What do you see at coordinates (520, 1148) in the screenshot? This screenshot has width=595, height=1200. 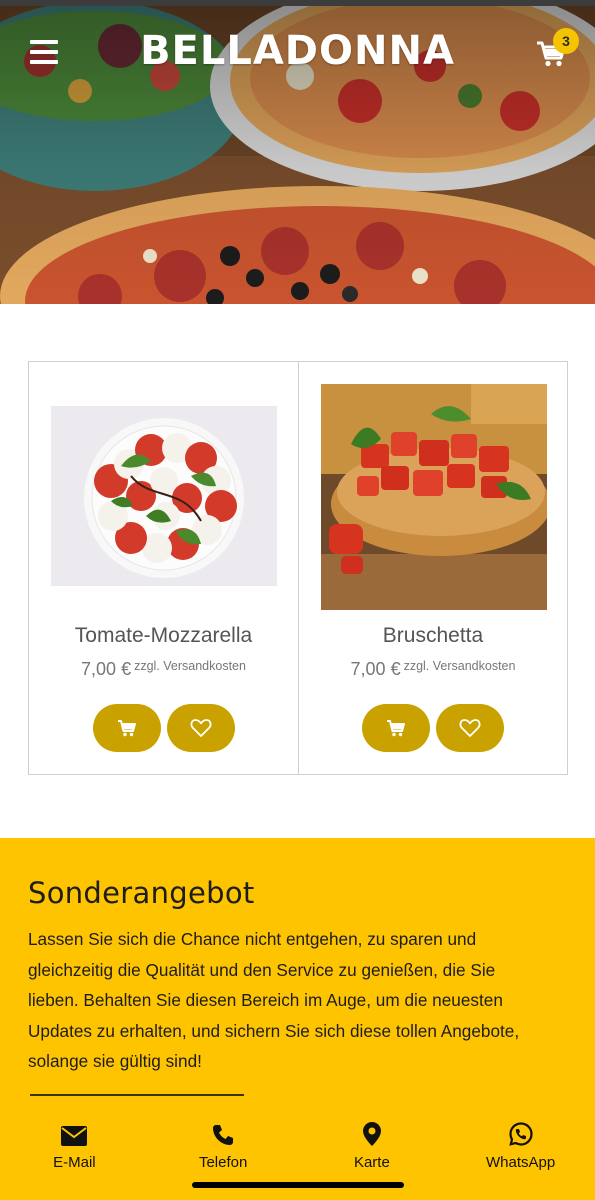 I see `nav-whatsapp: WhatsApp` at bounding box center [520, 1148].